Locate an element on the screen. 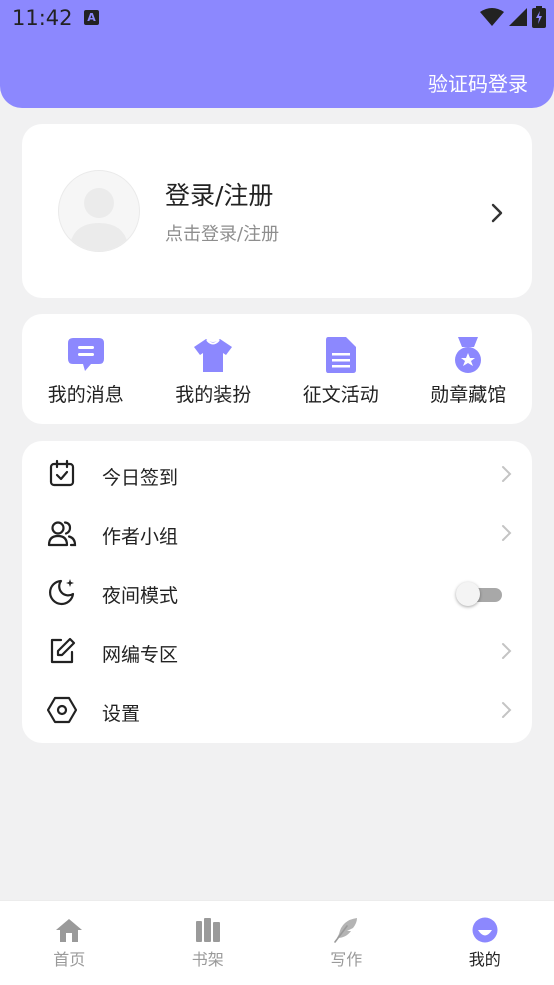  quick-item-outfit: 我的装扮 is located at coordinates (214, 369).